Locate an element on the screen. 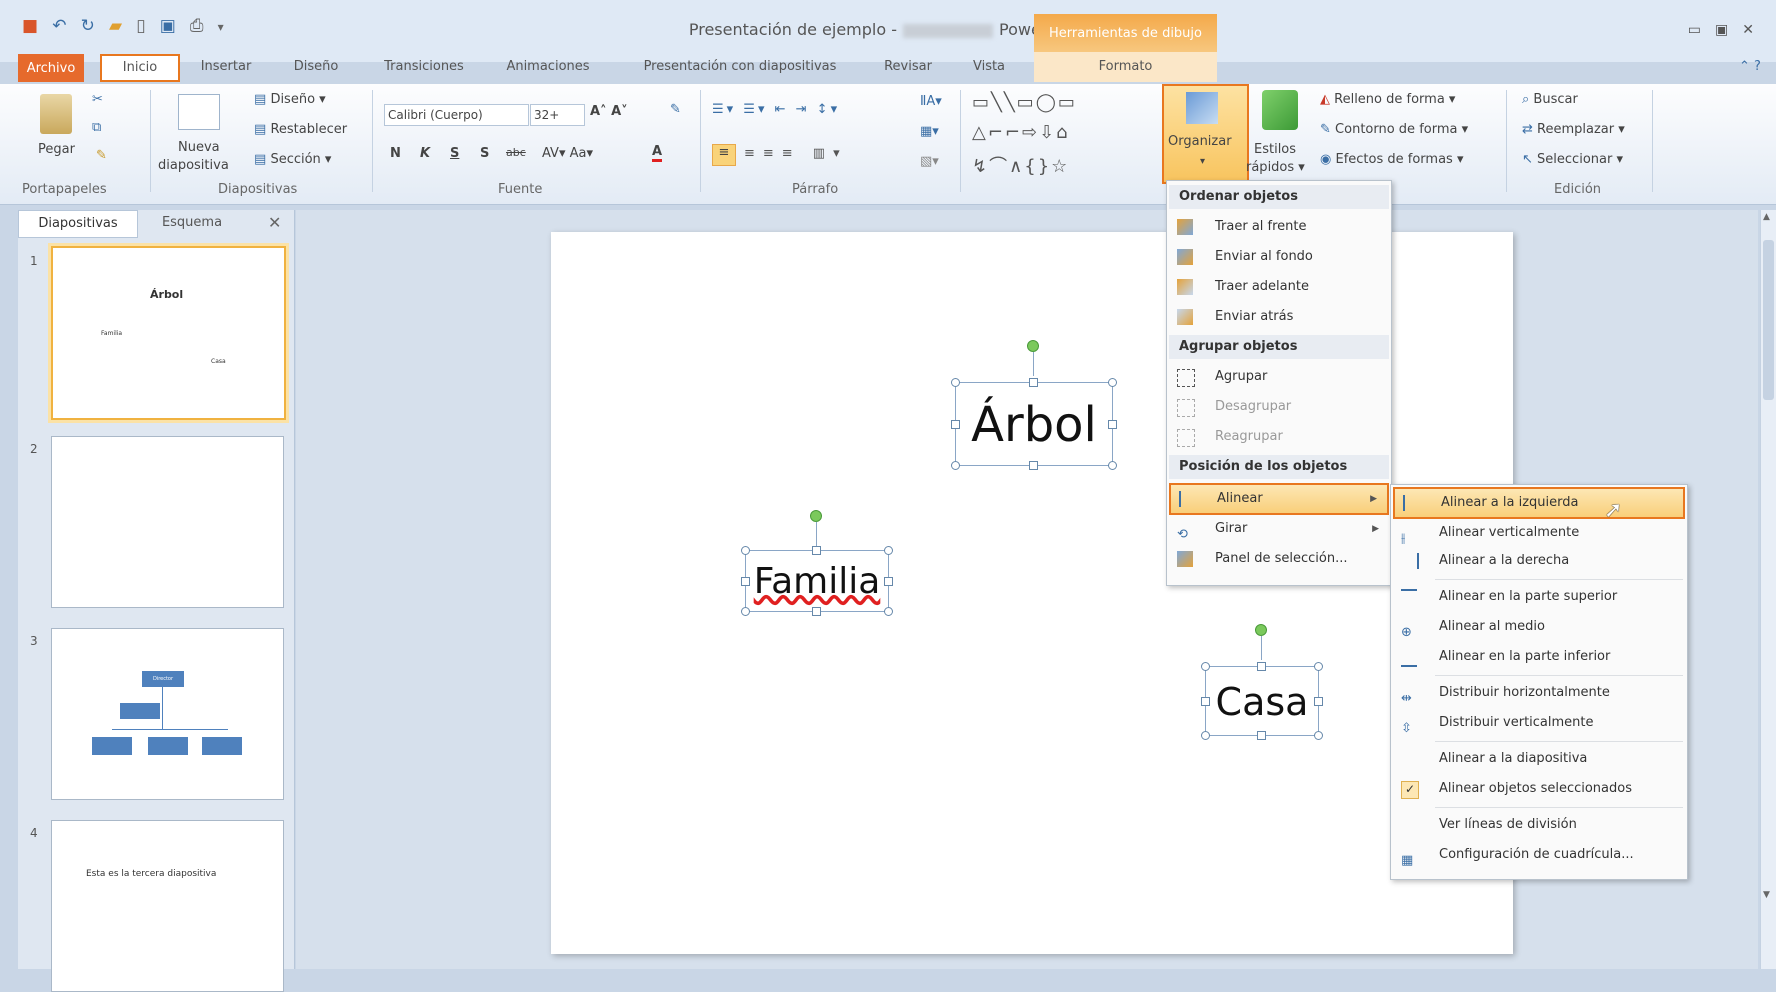 Image resolution: width=1776 pixels, height=992 pixels. slide-thumbnail-1: Árbol Familia Casa is located at coordinates (168, 333).